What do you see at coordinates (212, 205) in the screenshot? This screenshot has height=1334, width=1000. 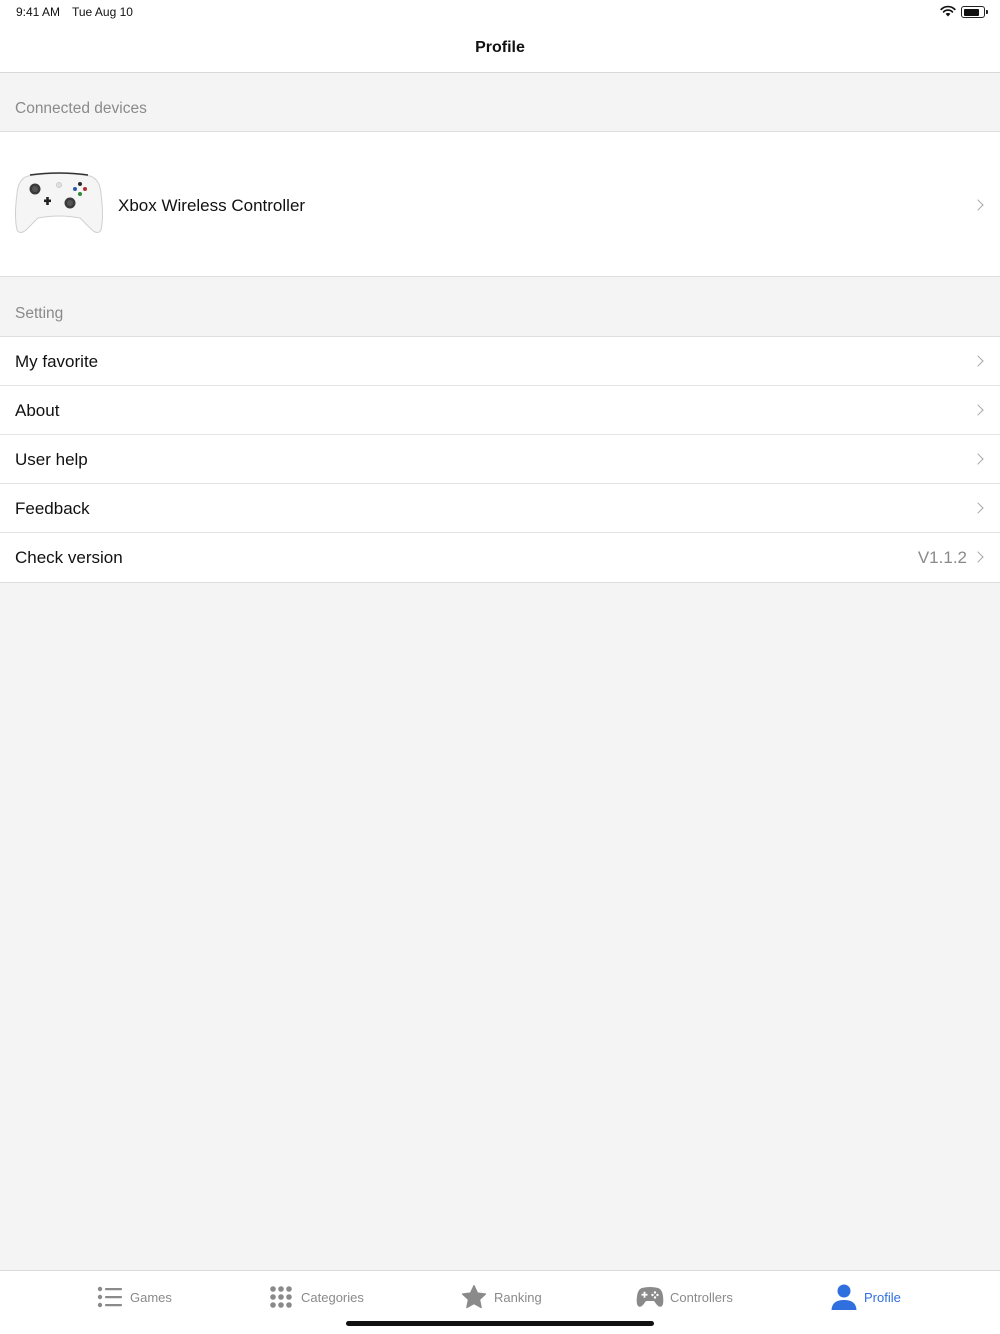 I see `device-name: Xbox Wireless Controller` at bounding box center [212, 205].